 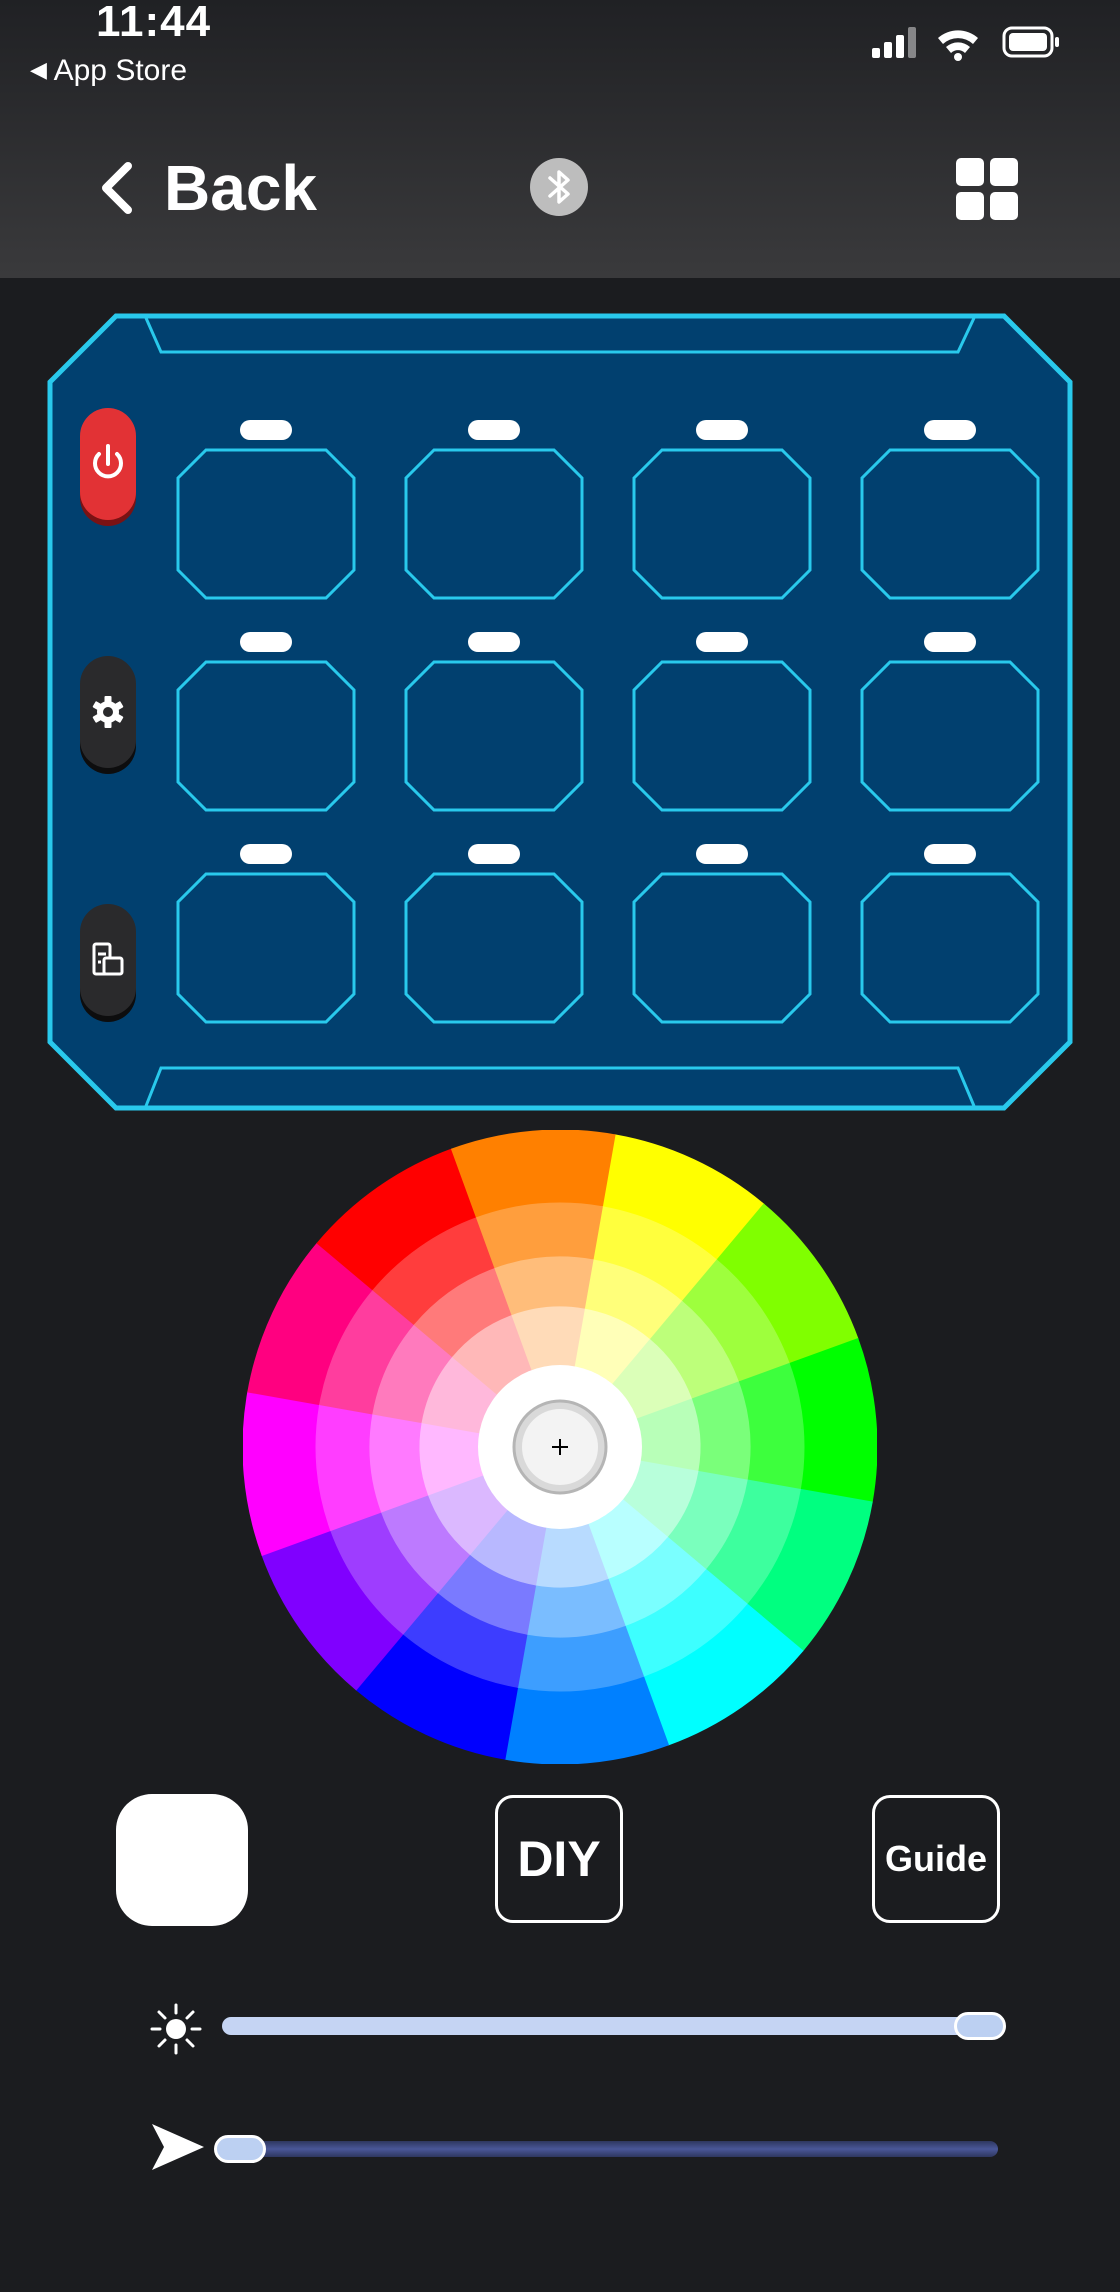 I want to click on gear-icon, so click(x=108, y=712).